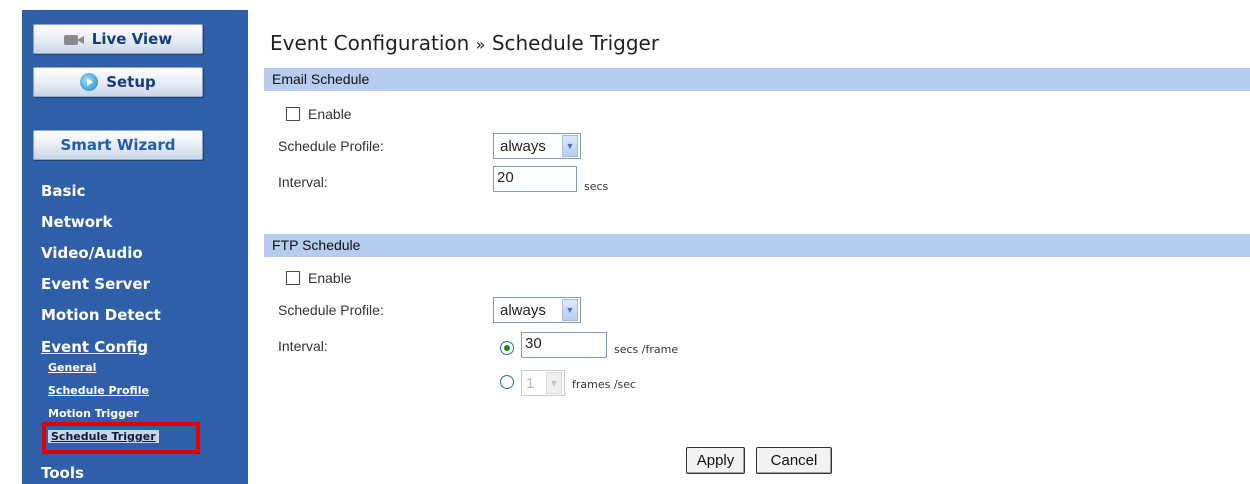 The image size is (1250, 484). Describe the element at coordinates (132, 39) in the screenshot. I see `live-view-label: Live View` at that location.